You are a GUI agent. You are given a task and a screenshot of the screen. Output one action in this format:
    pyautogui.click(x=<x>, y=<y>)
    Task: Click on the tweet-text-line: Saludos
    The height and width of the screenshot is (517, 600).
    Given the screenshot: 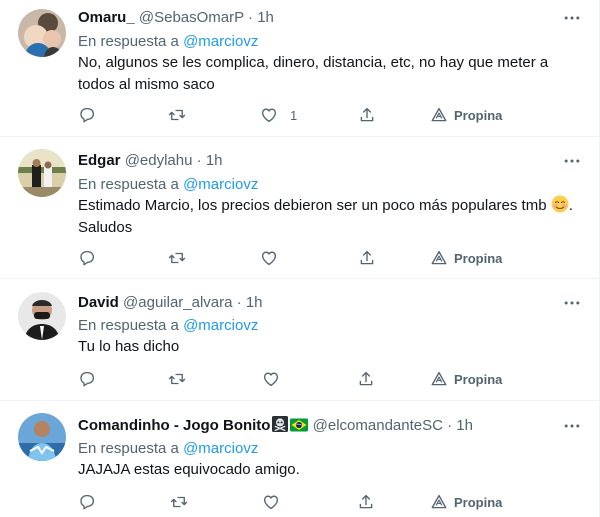 What is the action you would take?
    pyautogui.click(x=105, y=227)
    